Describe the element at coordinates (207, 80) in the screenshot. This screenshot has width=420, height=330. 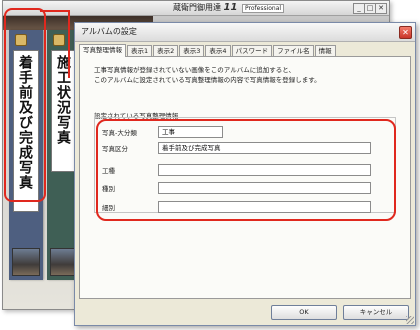
I see `description-line: このアルバムに設定されている写真整理情報の内容で写真情報を登録します。` at that location.